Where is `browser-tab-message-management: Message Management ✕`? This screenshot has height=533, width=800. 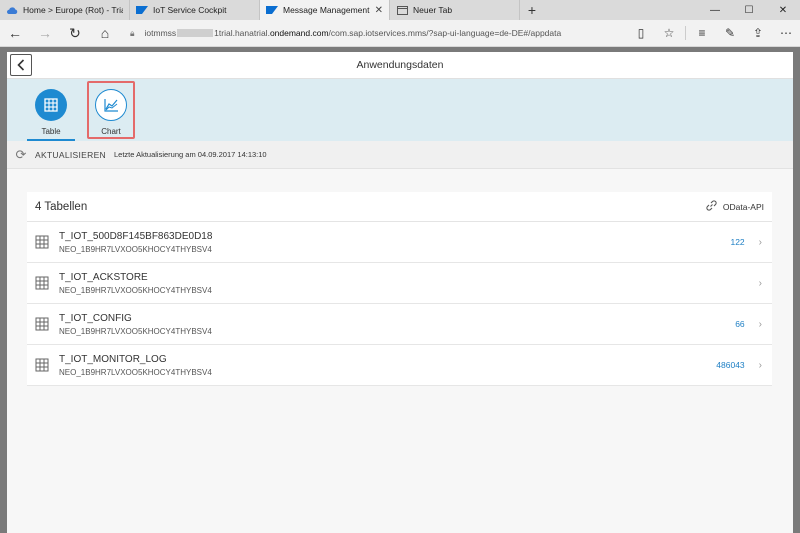 browser-tab-message-management: Message Management ✕ is located at coordinates (325, 10).